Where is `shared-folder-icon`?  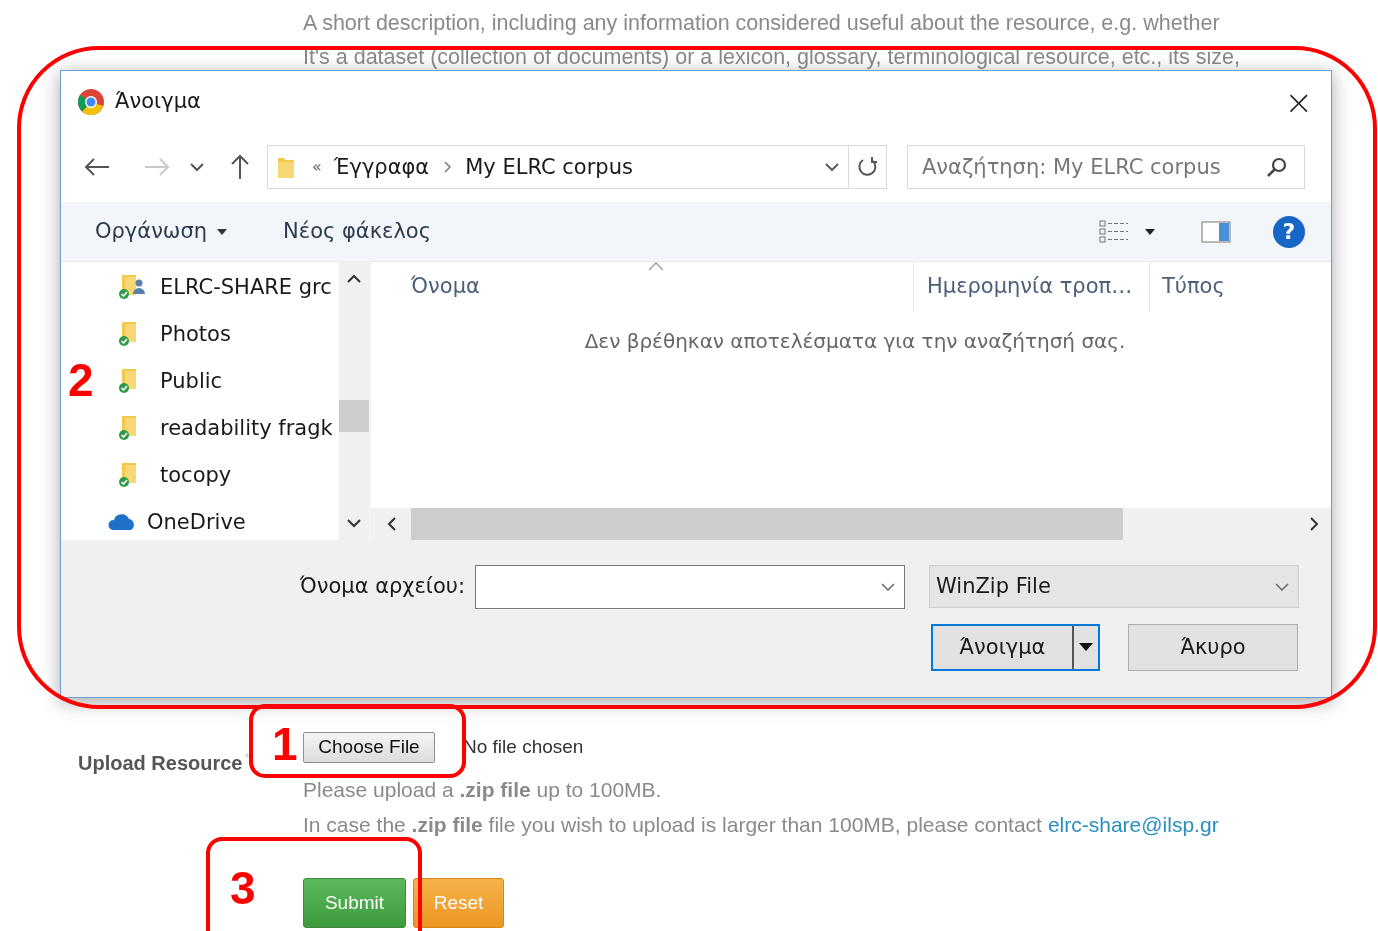
shared-folder-icon is located at coordinates (132, 287).